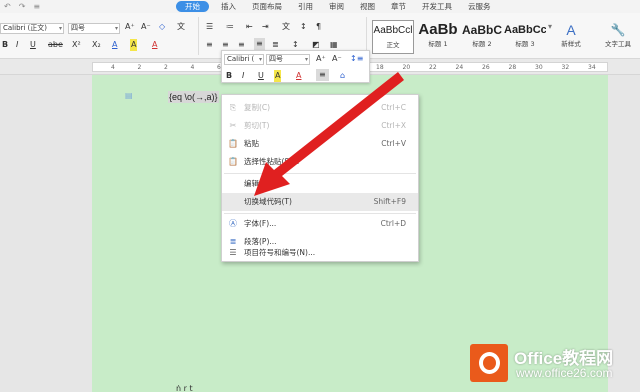 The width and height of the screenshot is (640, 392). What do you see at coordinates (564, 373) in the screenshot?
I see `watermark-url: www.office26.com` at bounding box center [564, 373].